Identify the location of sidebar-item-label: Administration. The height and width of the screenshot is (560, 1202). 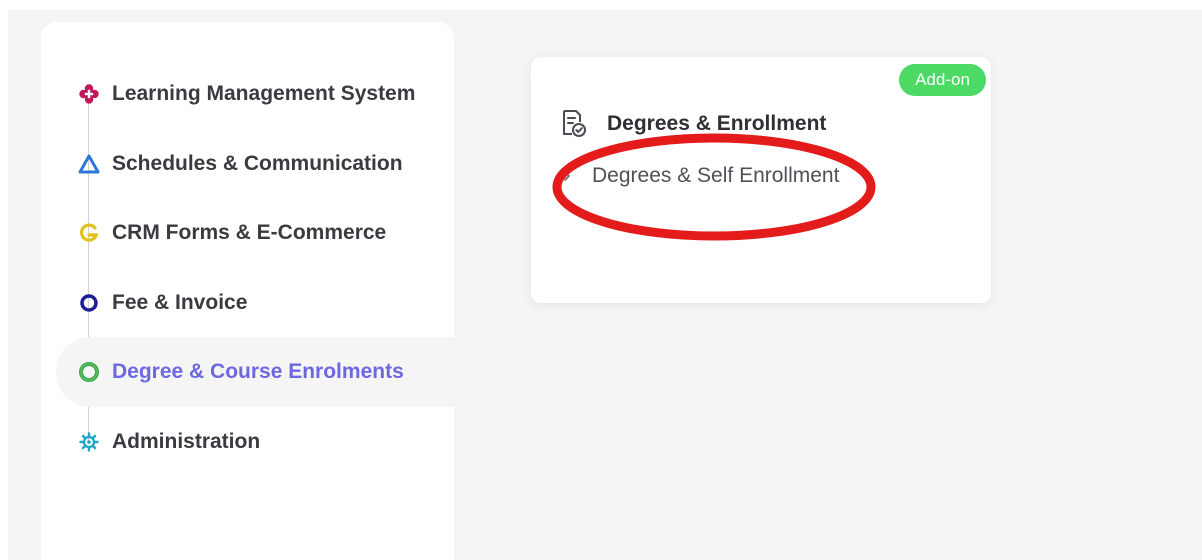
(186, 441).